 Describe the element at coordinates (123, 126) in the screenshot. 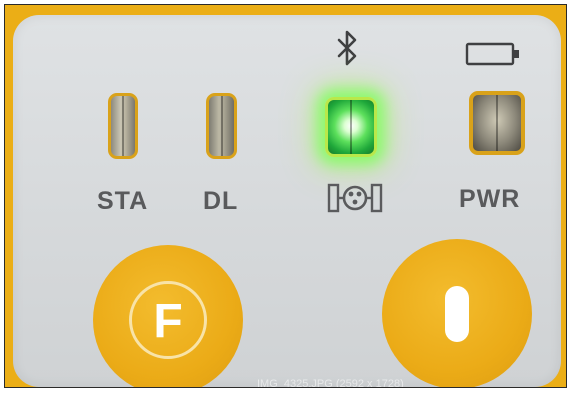

I see `sta-led` at that location.